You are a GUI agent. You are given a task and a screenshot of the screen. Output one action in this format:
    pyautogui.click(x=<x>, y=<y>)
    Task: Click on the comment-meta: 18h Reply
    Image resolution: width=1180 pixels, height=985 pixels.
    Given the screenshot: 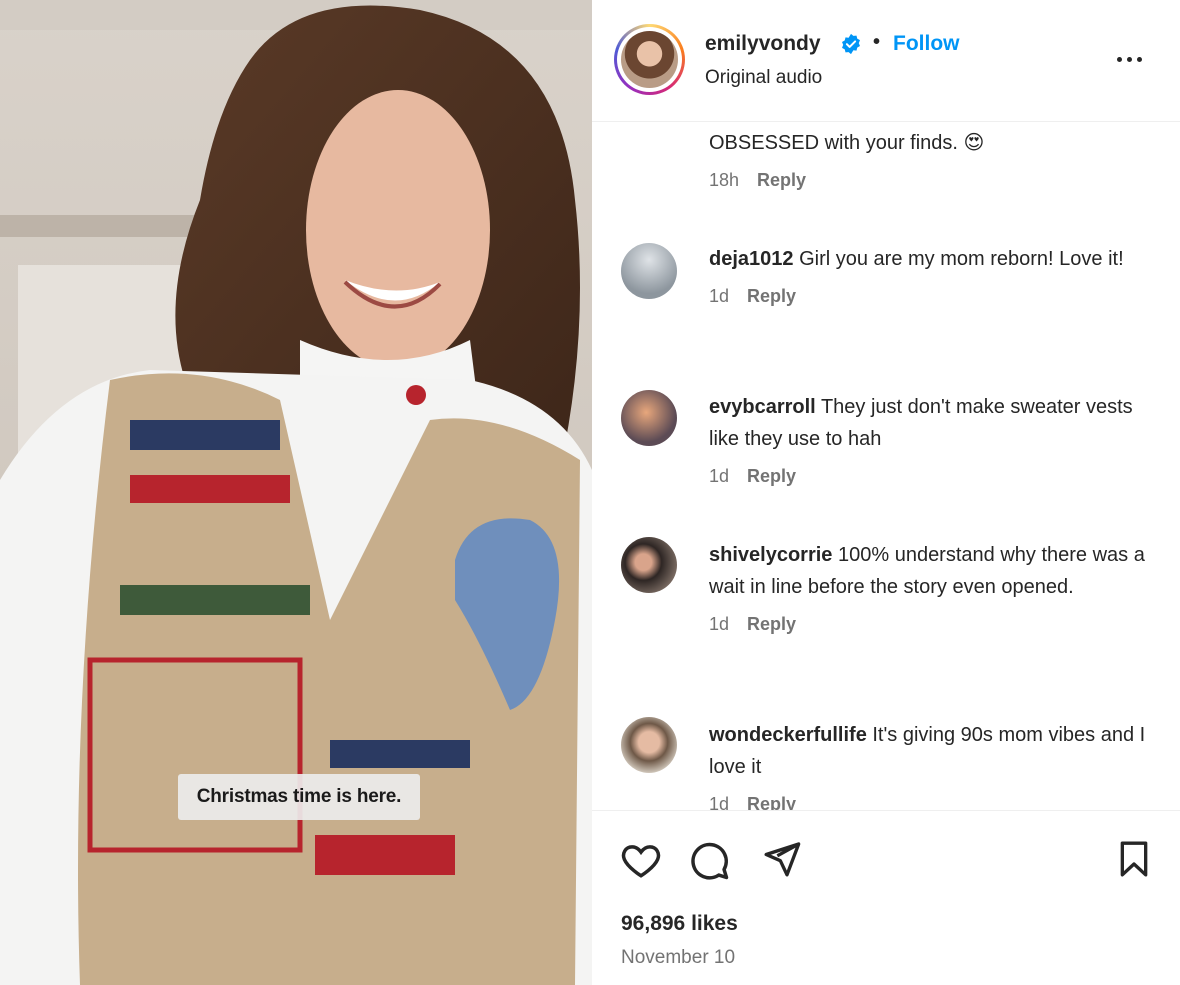 What is the action you would take?
    pyautogui.click(x=934, y=180)
    